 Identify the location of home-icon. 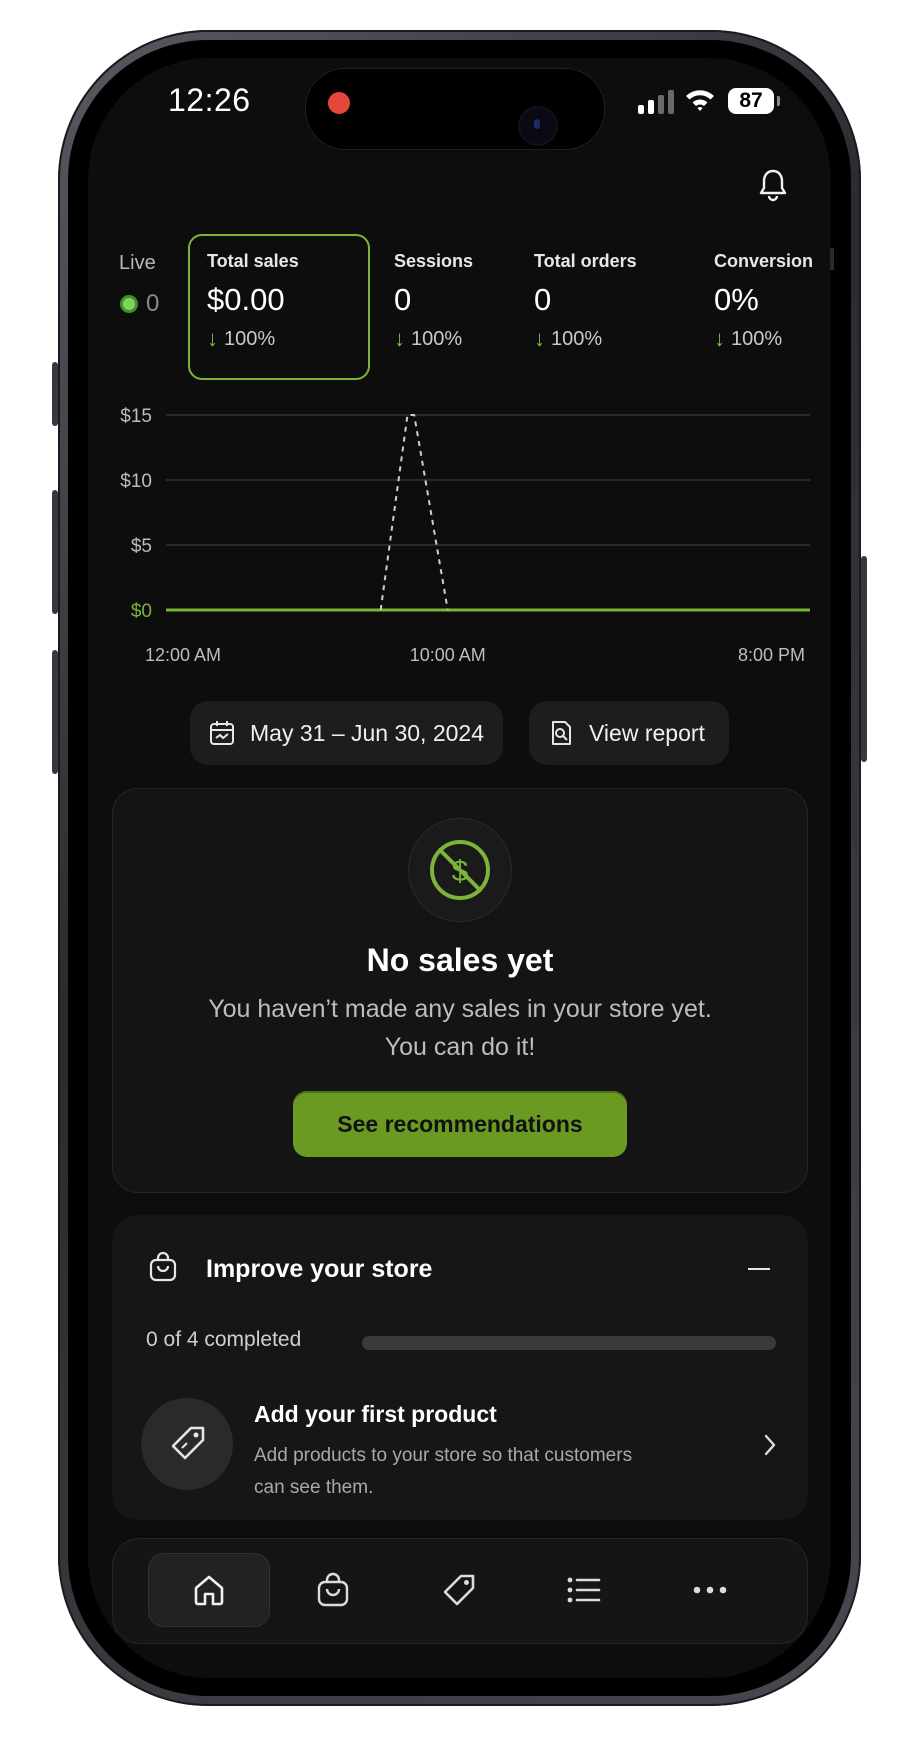
(209, 1590).